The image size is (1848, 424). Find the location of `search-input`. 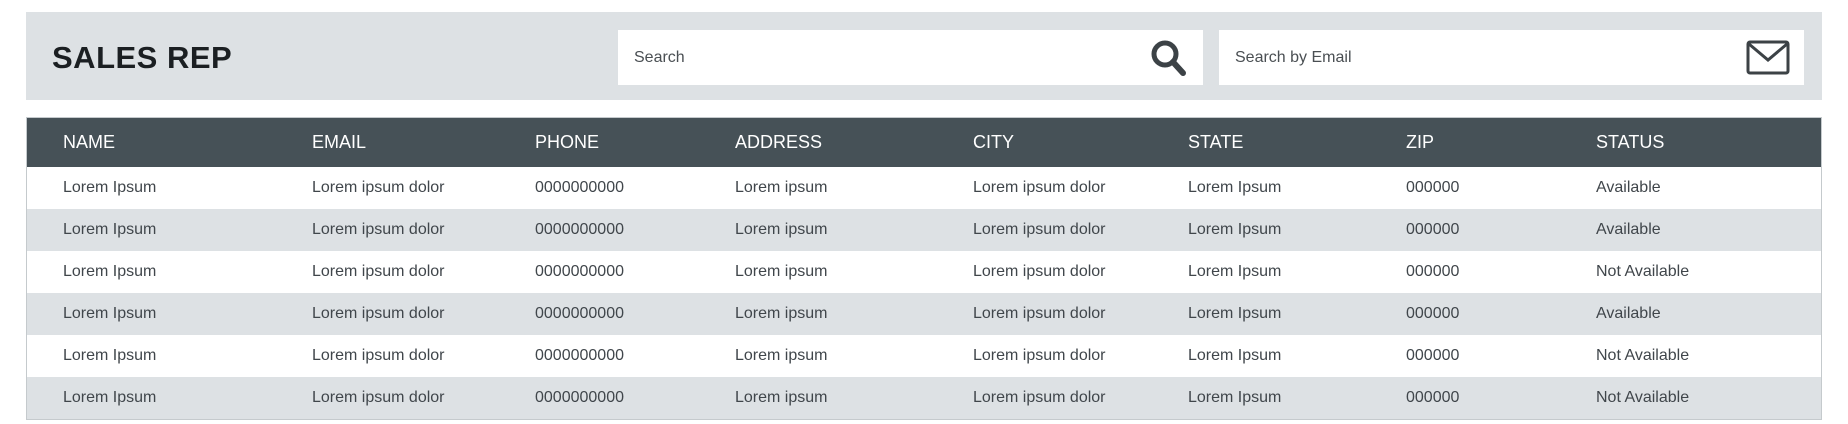

search-input is located at coordinates (874, 57).